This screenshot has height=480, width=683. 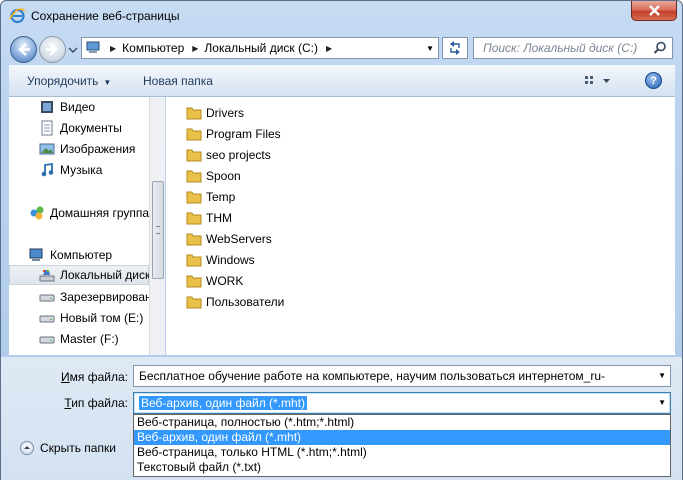 What do you see at coordinates (81, 255) in the screenshot?
I see `sidebar-item-label: Компьютер` at bounding box center [81, 255].